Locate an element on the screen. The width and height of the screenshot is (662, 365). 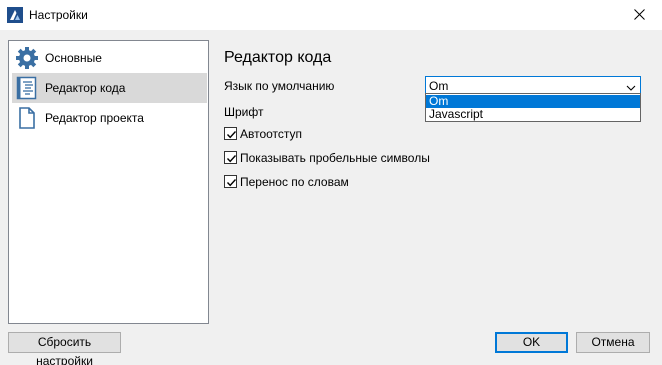
sidebar-item-code-editor: Редактор кода is located at coordinates (109, 88).